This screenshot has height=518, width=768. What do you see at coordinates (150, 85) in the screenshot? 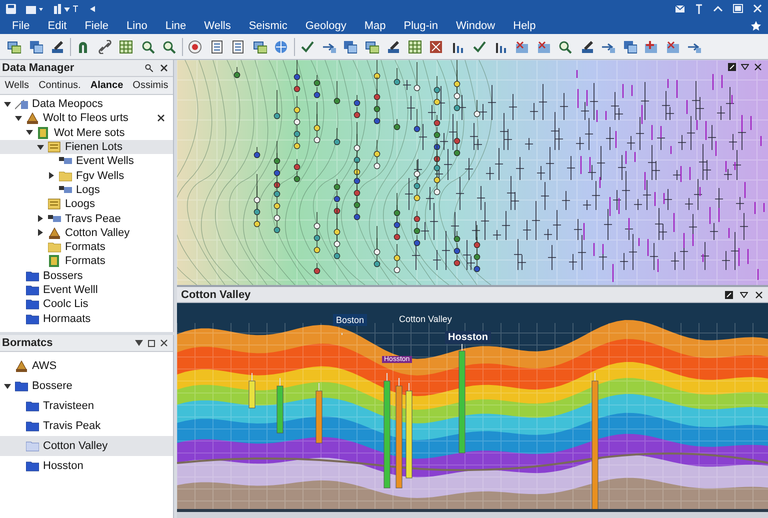
I see `panel-tab: Ossimis` at bounding box center [150, 85].